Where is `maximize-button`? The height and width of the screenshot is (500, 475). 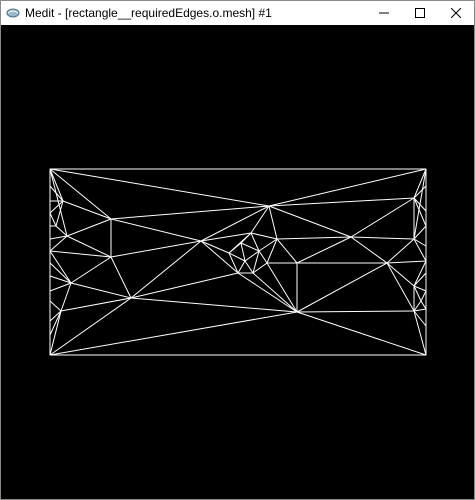 maximize-button is located at coordinates (420, 13).